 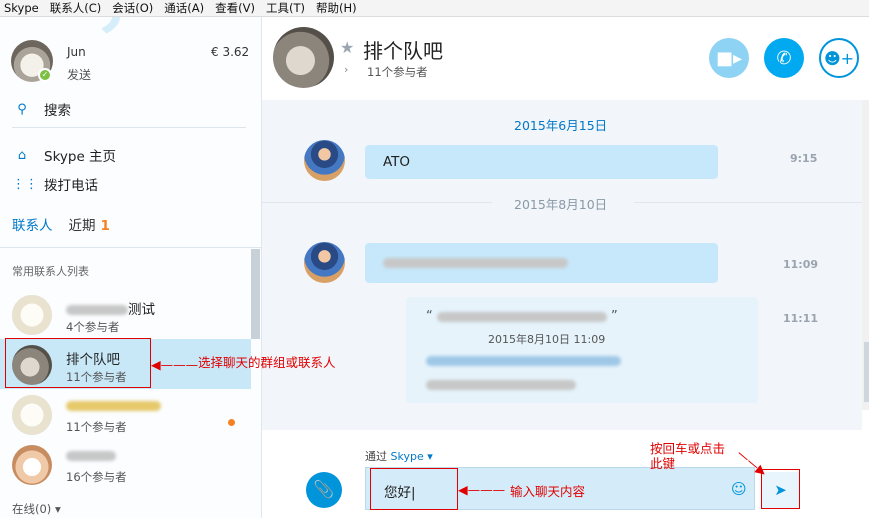 What do you see at coordinates (96, 477) in the screenshot?
I see `contact-members: 16个参与者` at bounding box center [96, 477].